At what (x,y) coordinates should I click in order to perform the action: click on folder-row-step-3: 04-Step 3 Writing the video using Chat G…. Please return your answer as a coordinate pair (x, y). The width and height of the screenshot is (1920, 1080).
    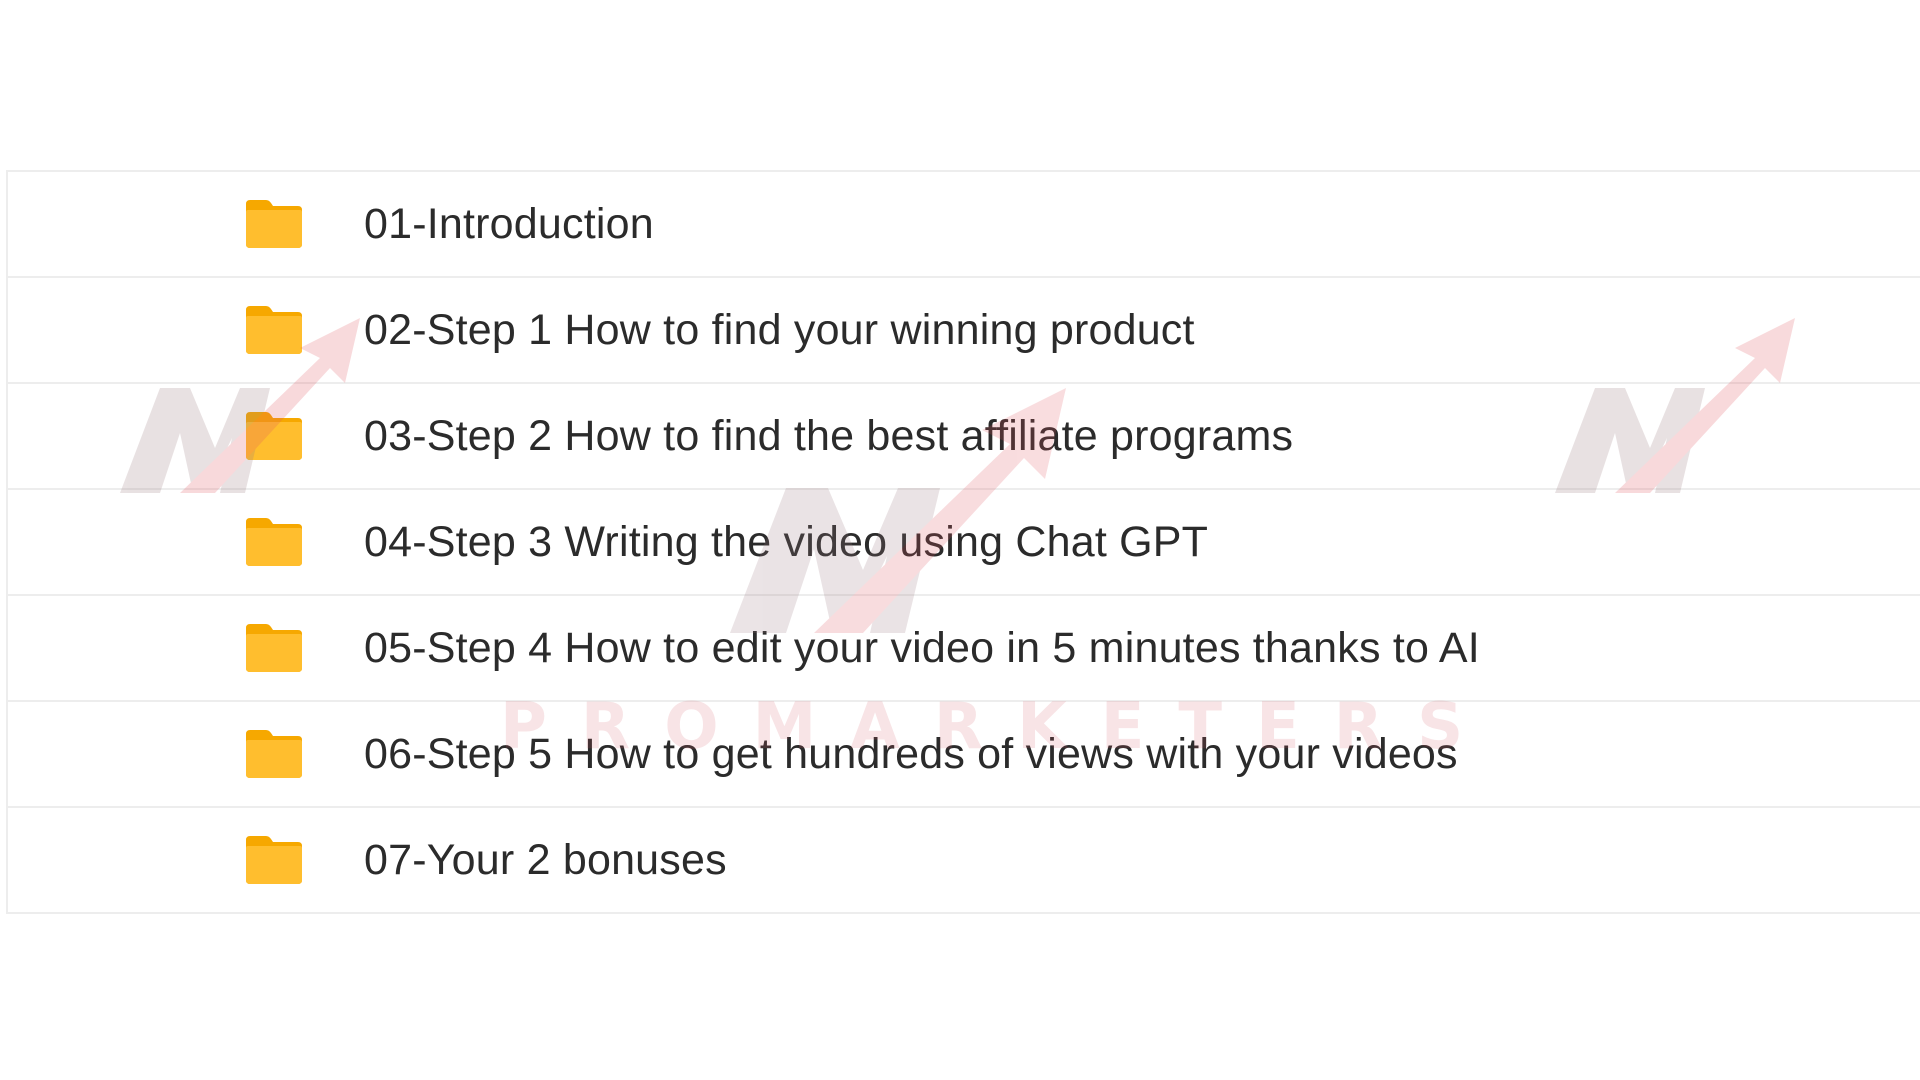
    Looking at the image, I should click on (964, 541).